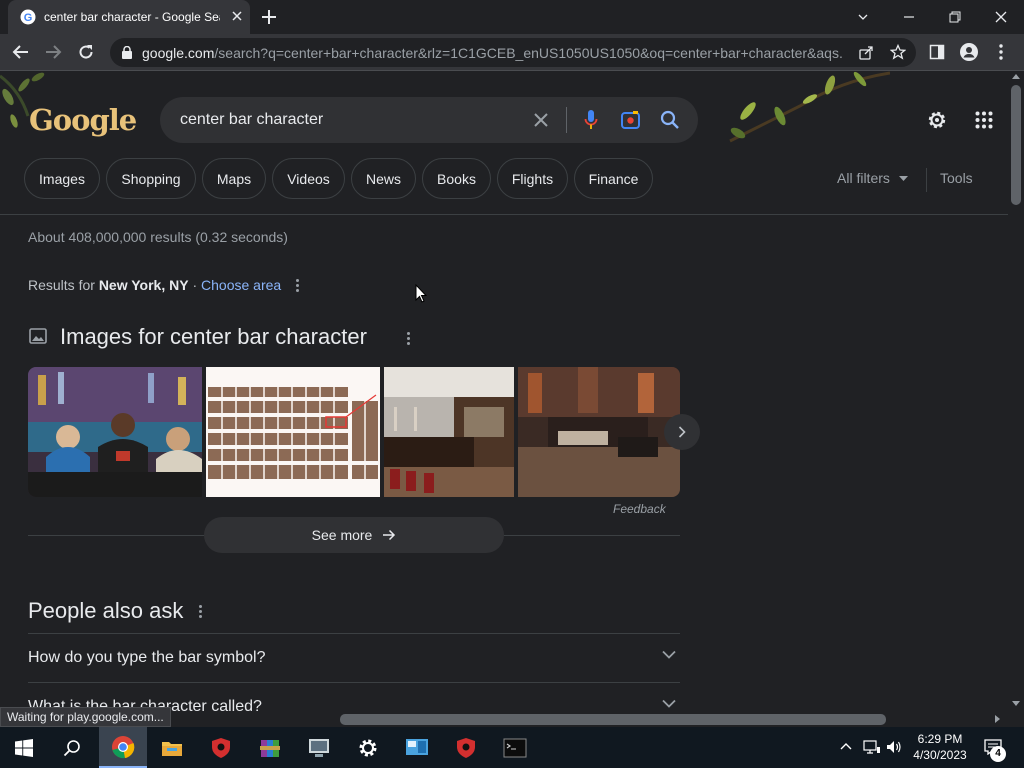 The height and width of the screenshot is (768, 1024). Describe the element at coordinates (269, 17) in the screenshot. I see `new-tab-plus-icon` at that location.